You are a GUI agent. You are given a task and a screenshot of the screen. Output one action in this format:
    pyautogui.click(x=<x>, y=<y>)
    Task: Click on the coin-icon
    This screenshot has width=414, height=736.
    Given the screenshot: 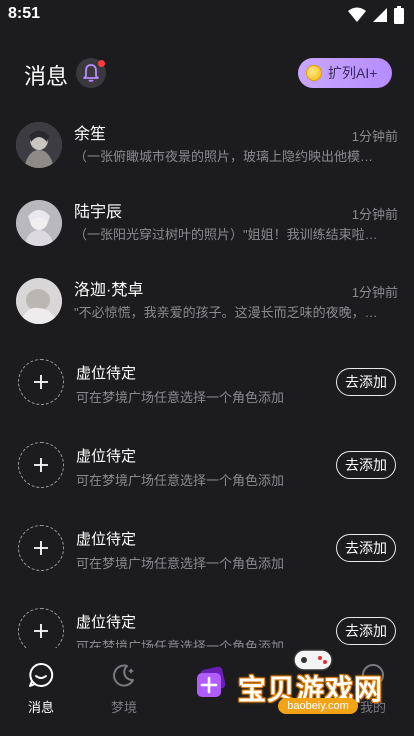 What is the action you would take?
    pyautogui.click(x=314, y=73)
    